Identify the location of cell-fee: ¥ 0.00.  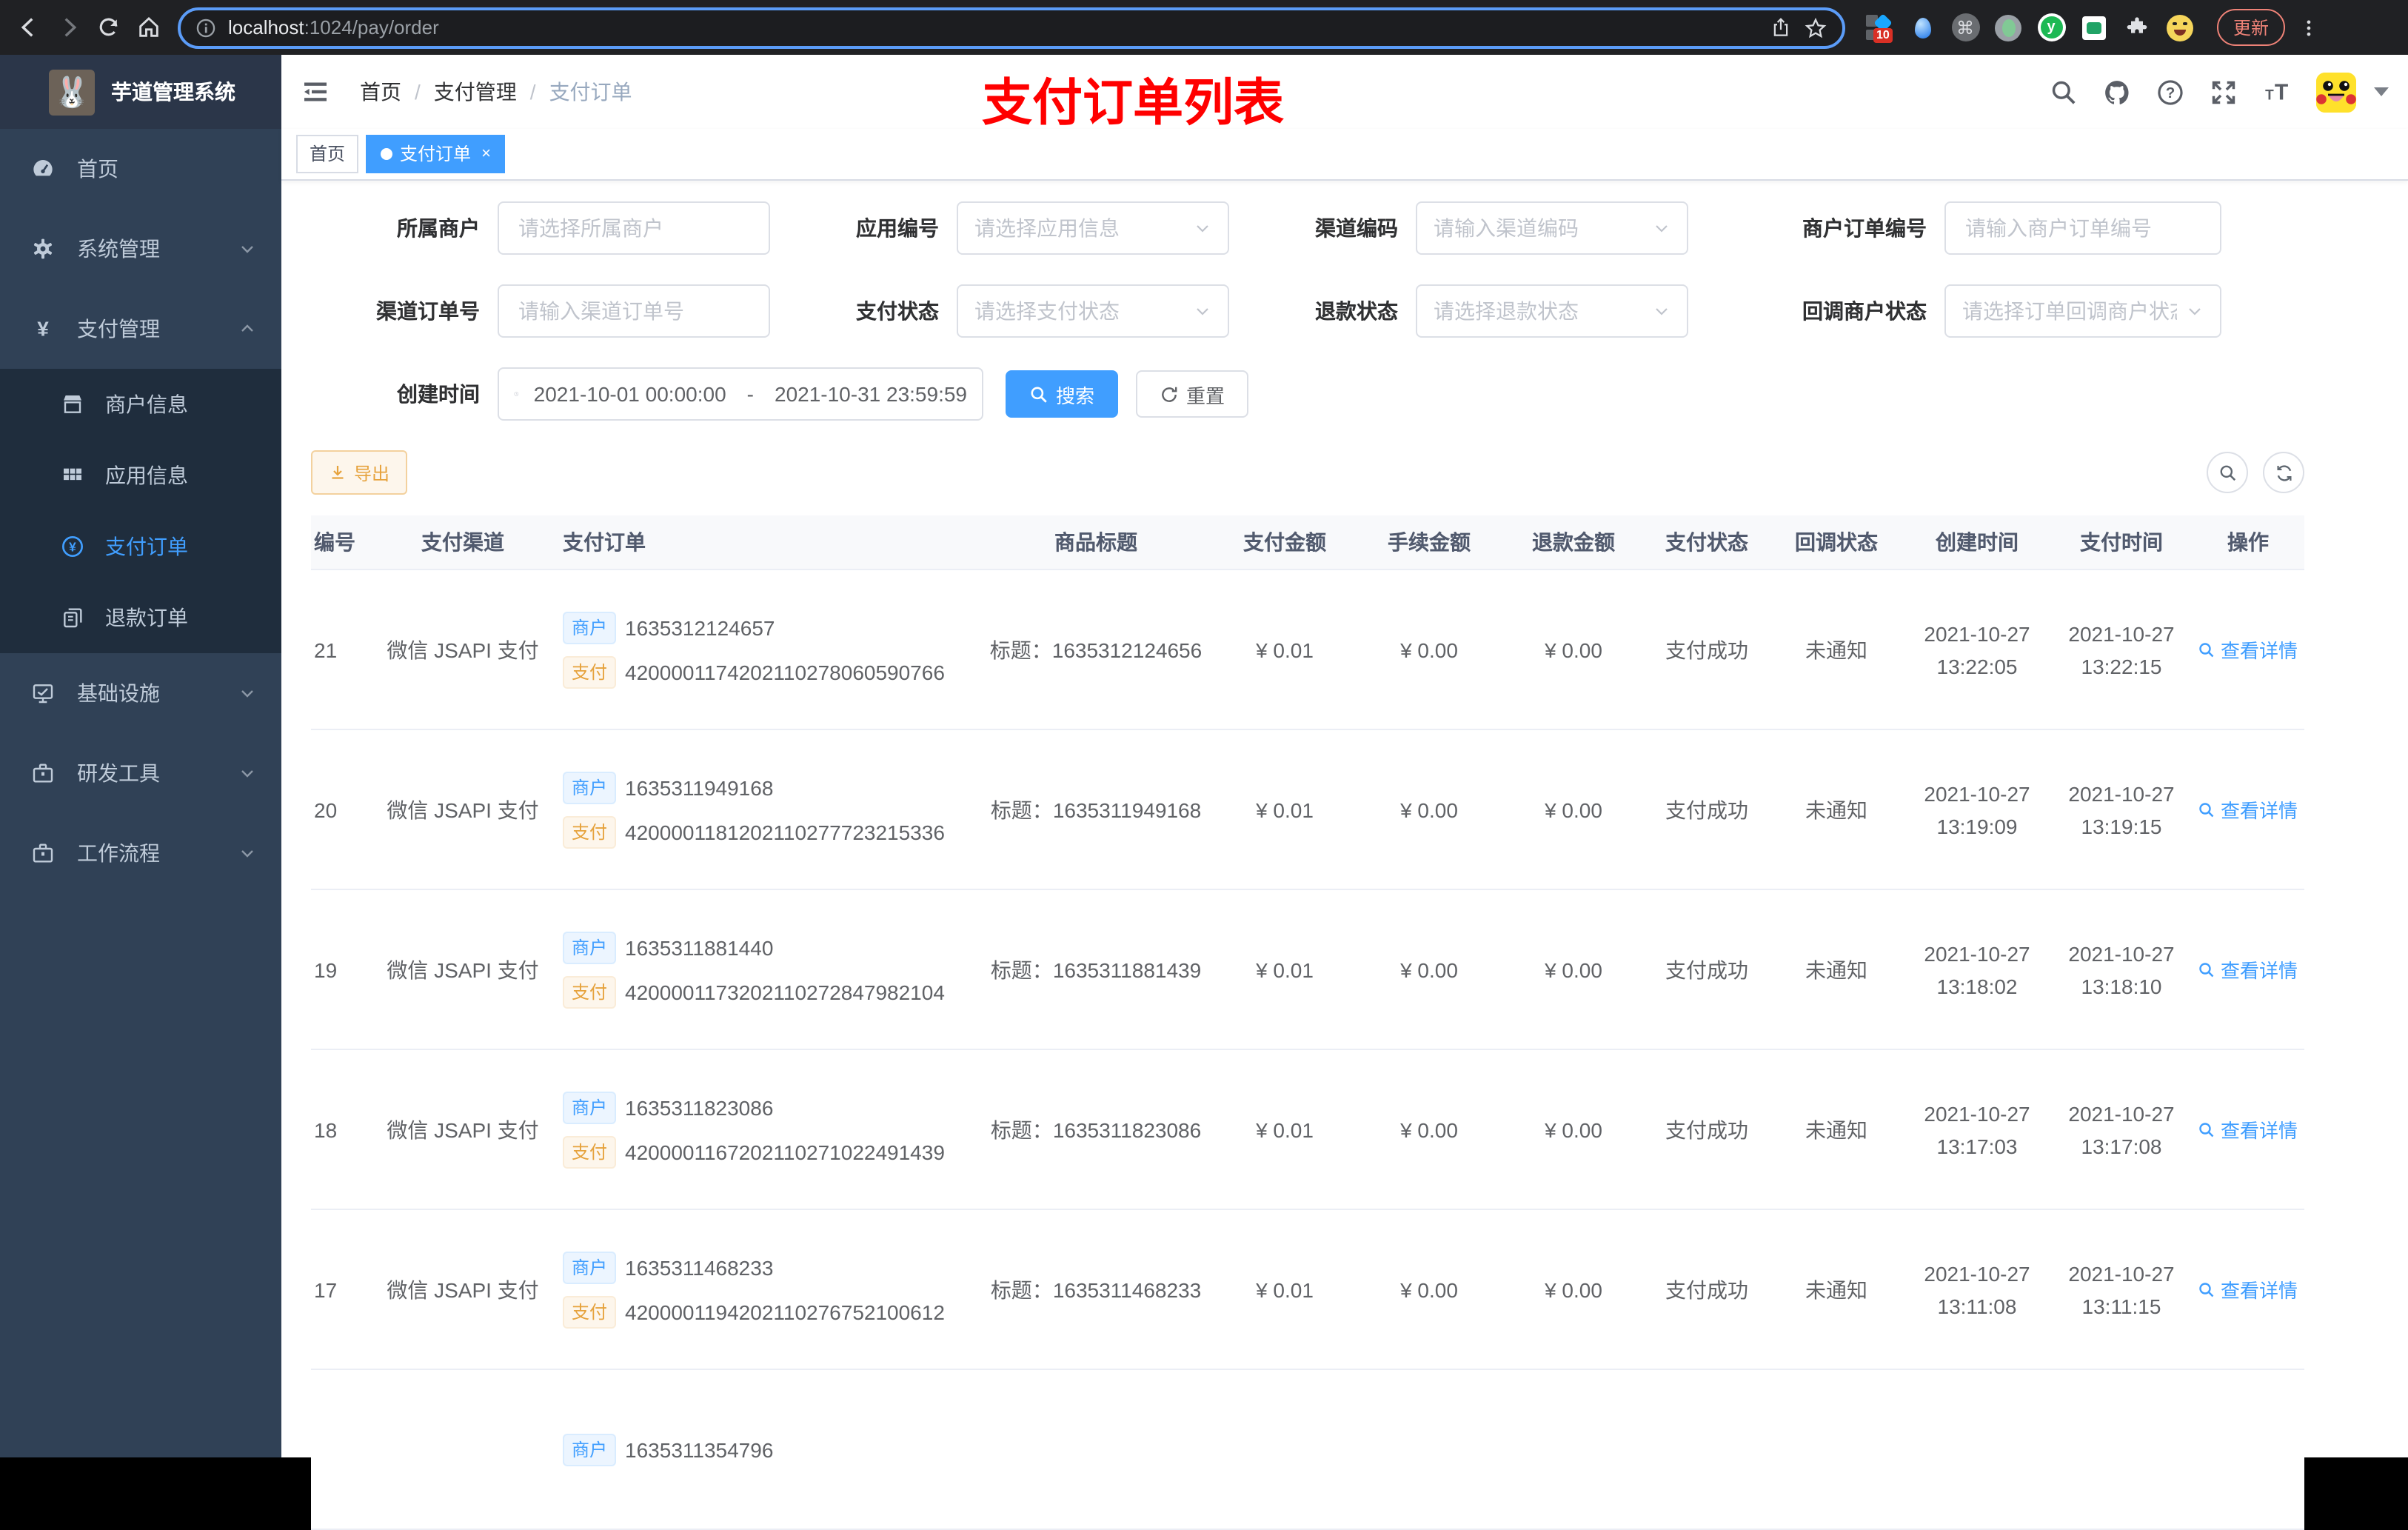
(1429, 809).